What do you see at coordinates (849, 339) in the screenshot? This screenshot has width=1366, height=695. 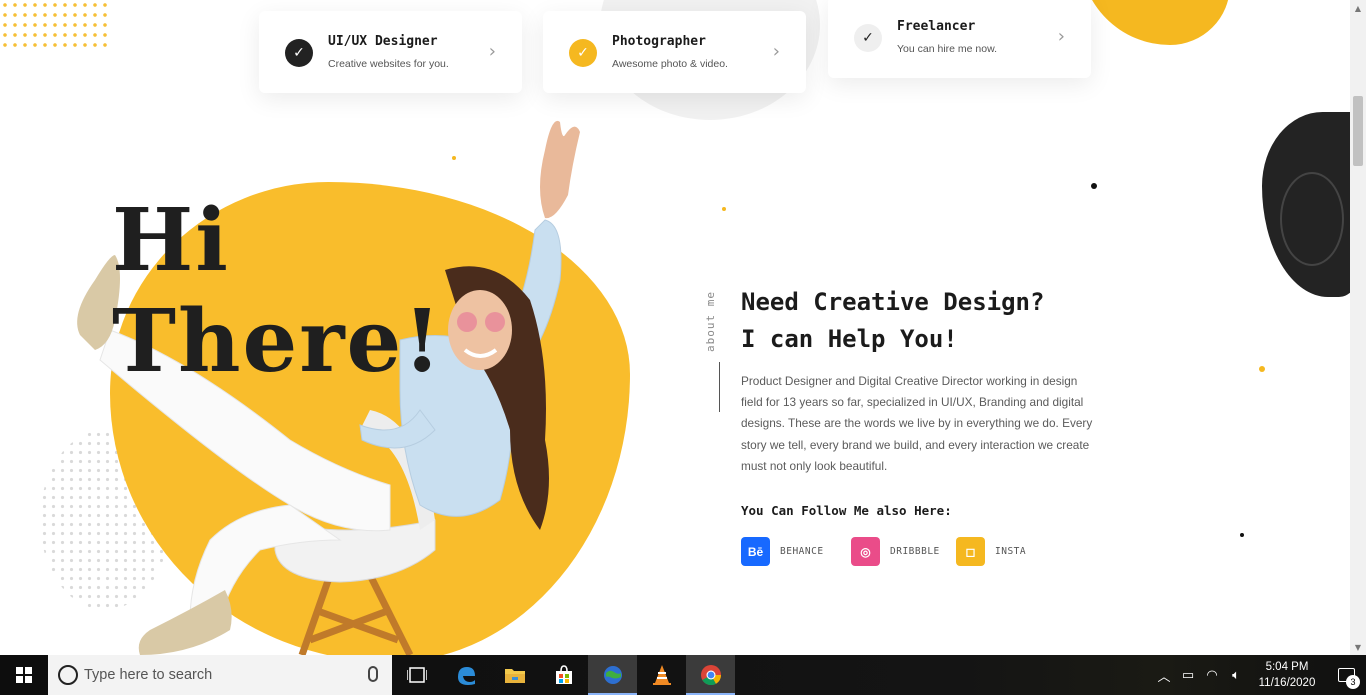 I see `heading-line-2: I can Help You!` at bounding box center [849, 339].